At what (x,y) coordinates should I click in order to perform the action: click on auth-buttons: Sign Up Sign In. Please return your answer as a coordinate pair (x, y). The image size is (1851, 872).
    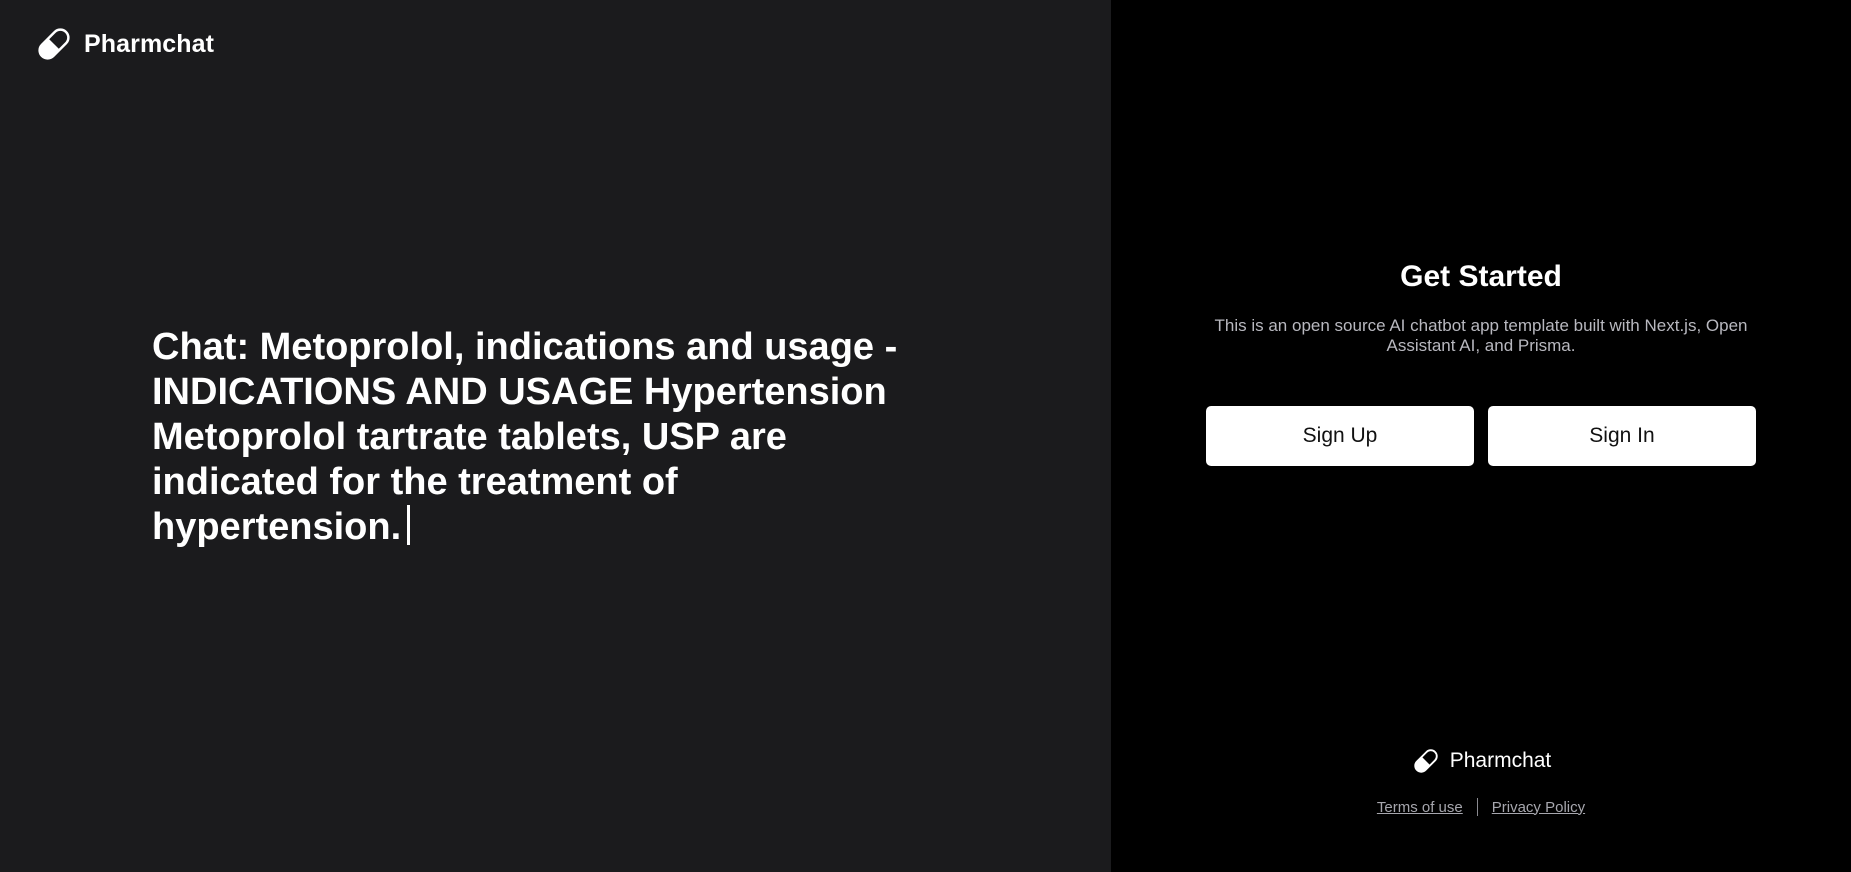
    Looking at the image, I should click on (1481, 436).